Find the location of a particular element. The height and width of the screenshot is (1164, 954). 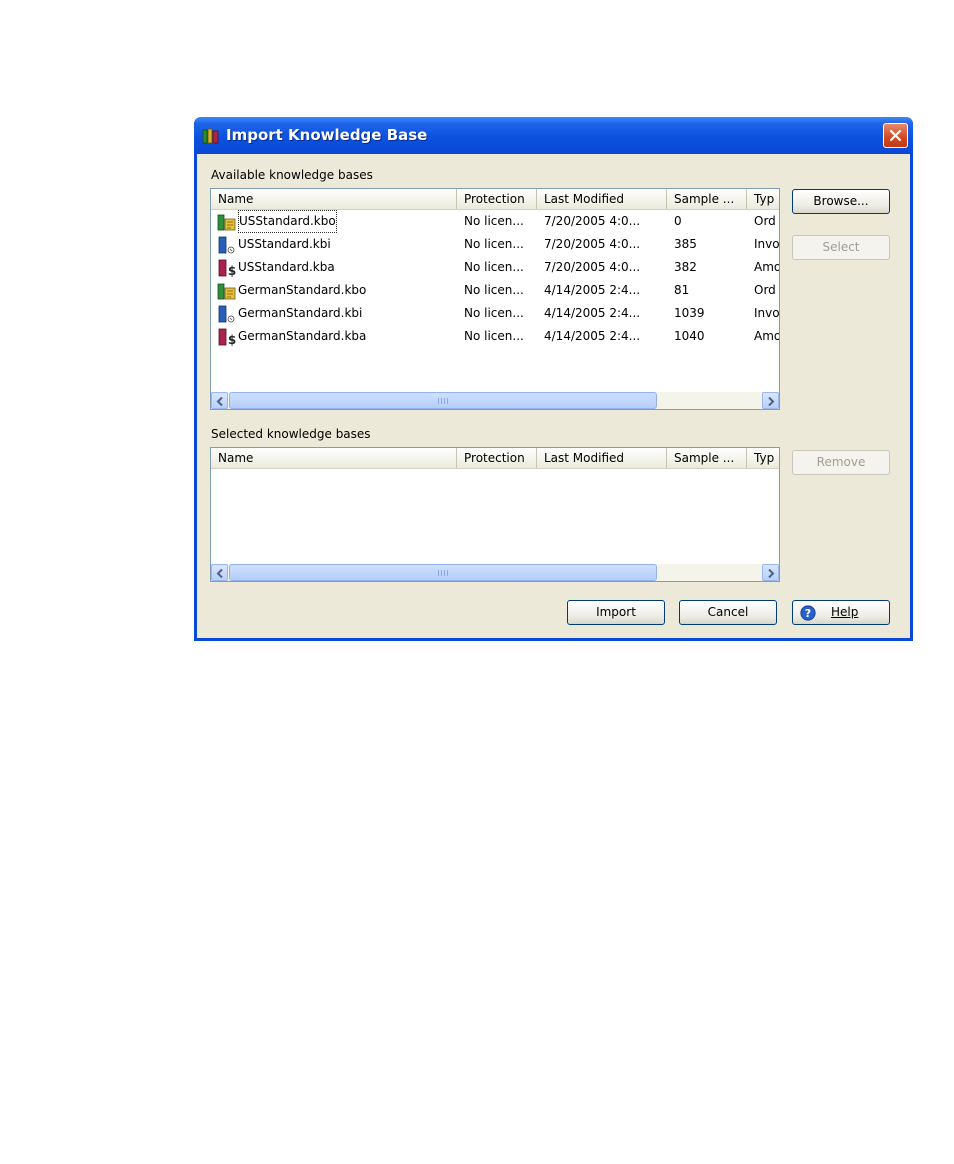

selected-horizontal-scrollbar is located at coordinates (495, 572).